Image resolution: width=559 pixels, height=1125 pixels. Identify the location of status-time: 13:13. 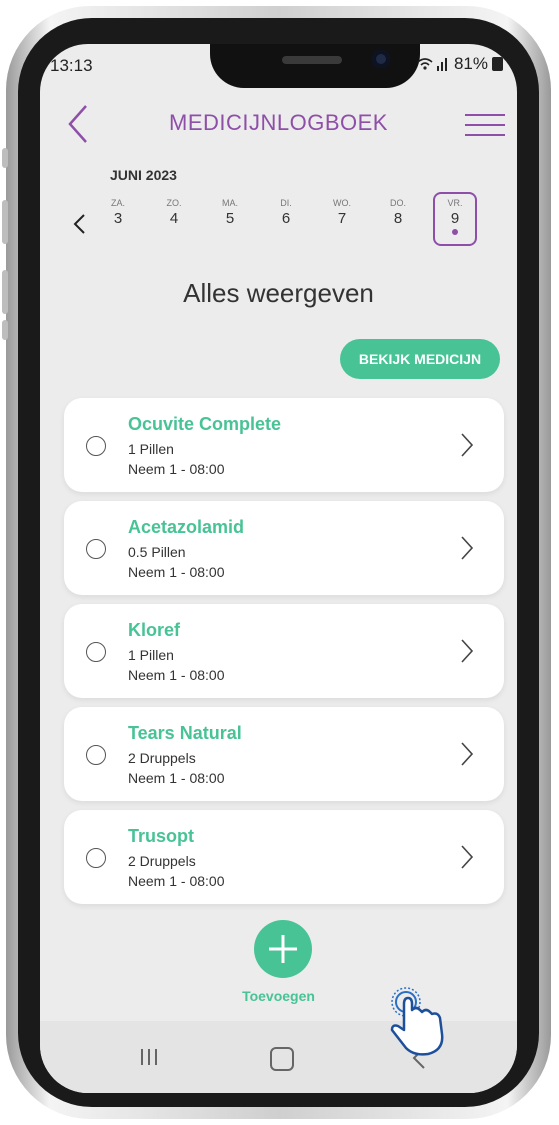
(71, 65).